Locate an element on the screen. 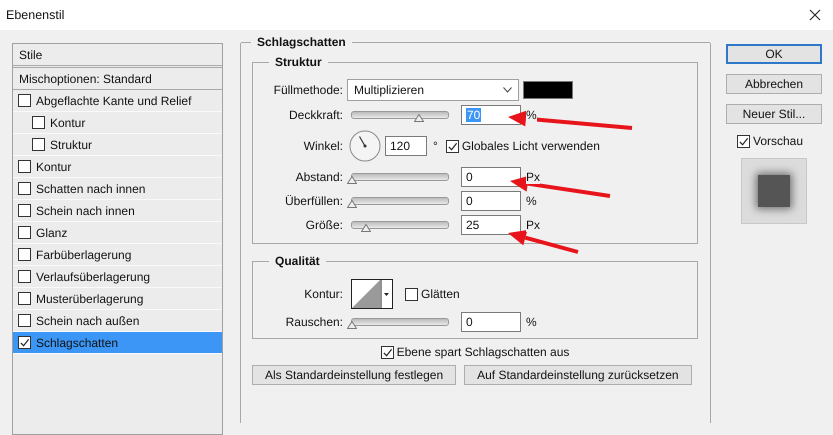 The height and width of the screenshot is (435, 833). group-title: Qualität is located at coordinates (297, 261).